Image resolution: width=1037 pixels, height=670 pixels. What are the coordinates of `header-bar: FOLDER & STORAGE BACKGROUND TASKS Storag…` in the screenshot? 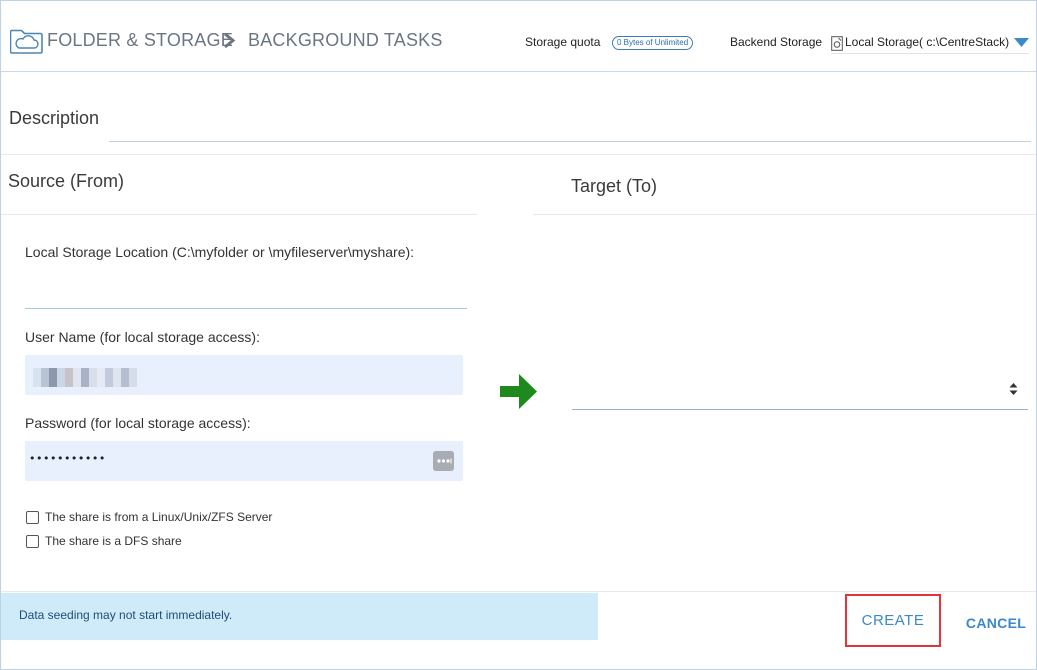 It's located at (518, 36).